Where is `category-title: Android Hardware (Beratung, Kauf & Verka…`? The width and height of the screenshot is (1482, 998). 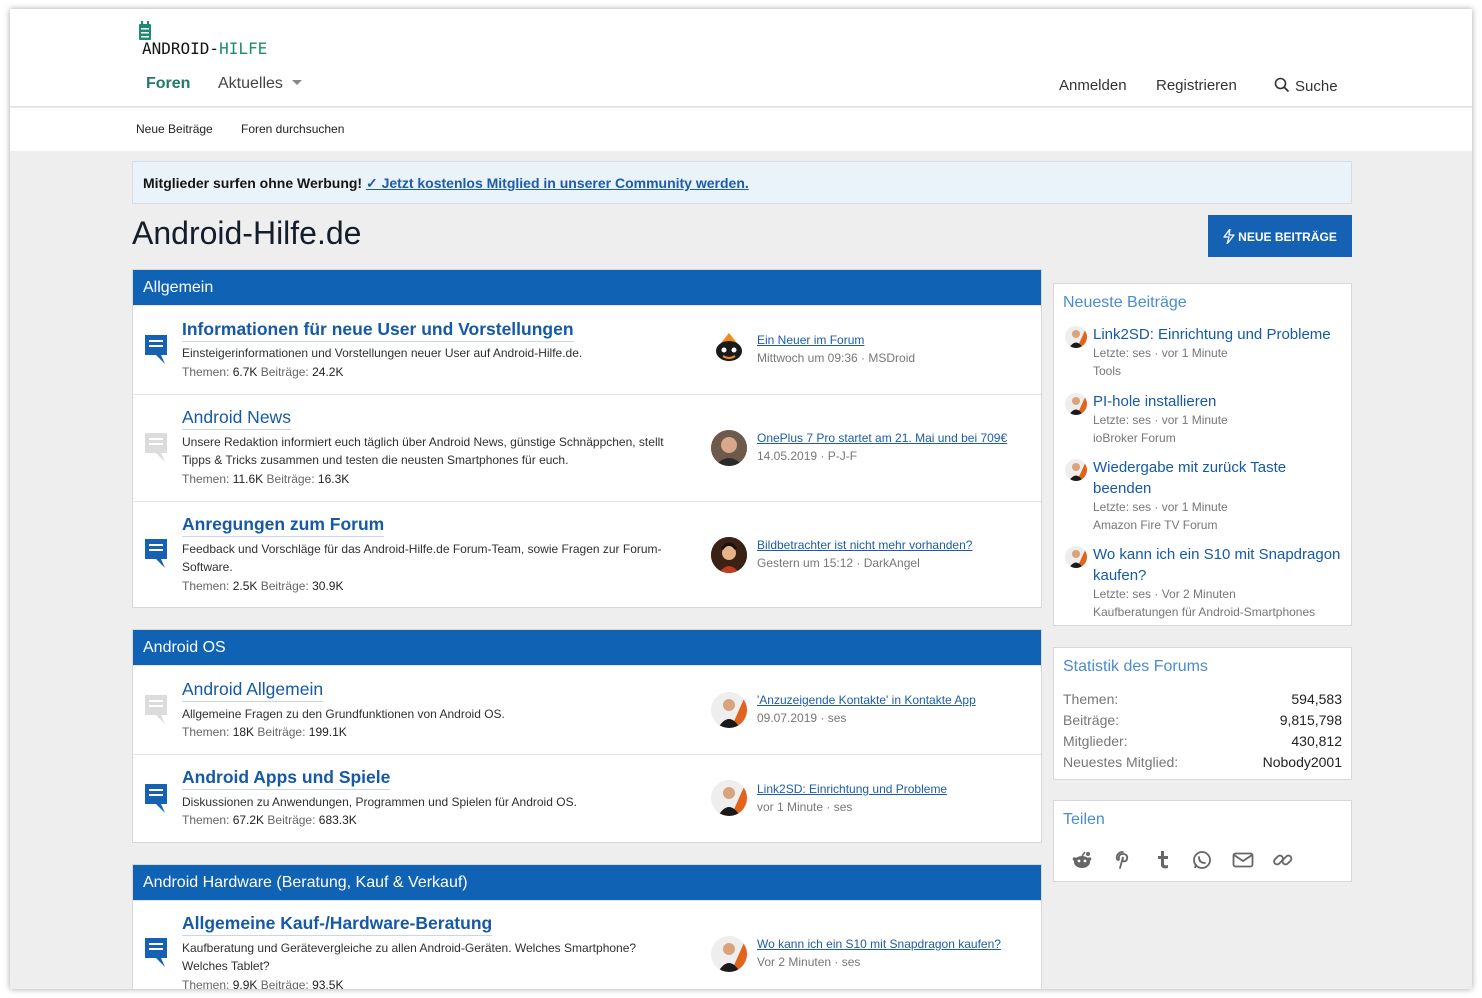
category-title: Android Hardware (Beratung, Kauf & Verka… is located at coordinates (587, 882).